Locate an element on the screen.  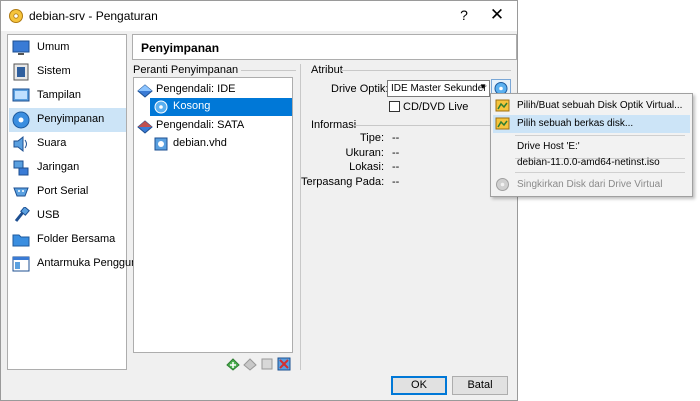
sidebar-item-label: Antarmuka Pengguna is located at coordinates (90, 263).